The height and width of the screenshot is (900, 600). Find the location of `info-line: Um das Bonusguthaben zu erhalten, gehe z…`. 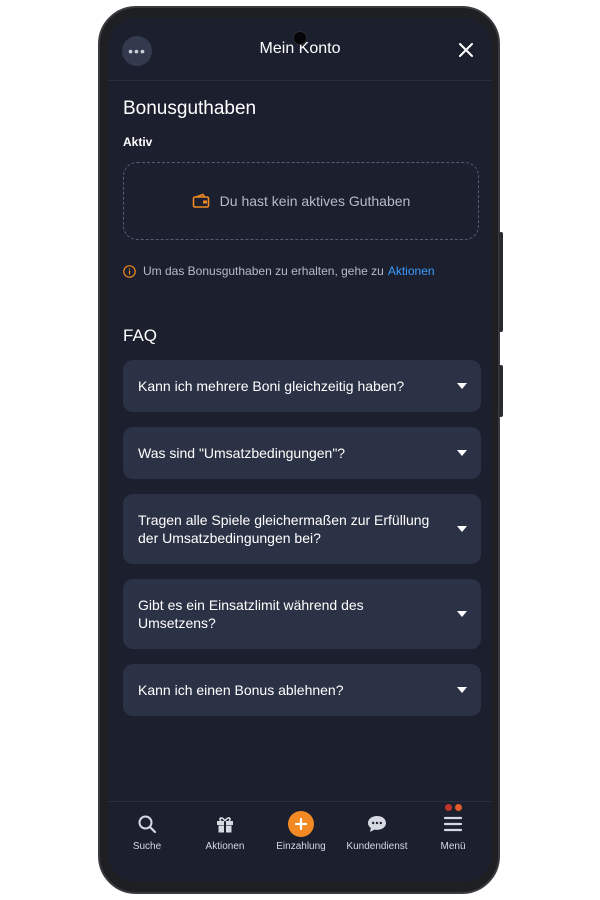

info-line: Um das Bonusguthaben zu erhalten, gehe z… is located at coordinates (279, 271).